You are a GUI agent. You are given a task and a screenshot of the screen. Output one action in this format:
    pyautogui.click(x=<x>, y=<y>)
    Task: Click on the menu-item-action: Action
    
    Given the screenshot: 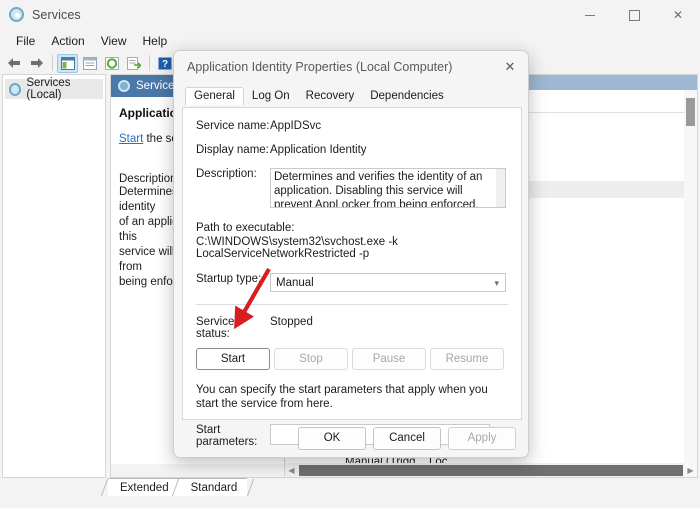 What is the action you would take?
    pyautogui.click(x=67, y=41)
    